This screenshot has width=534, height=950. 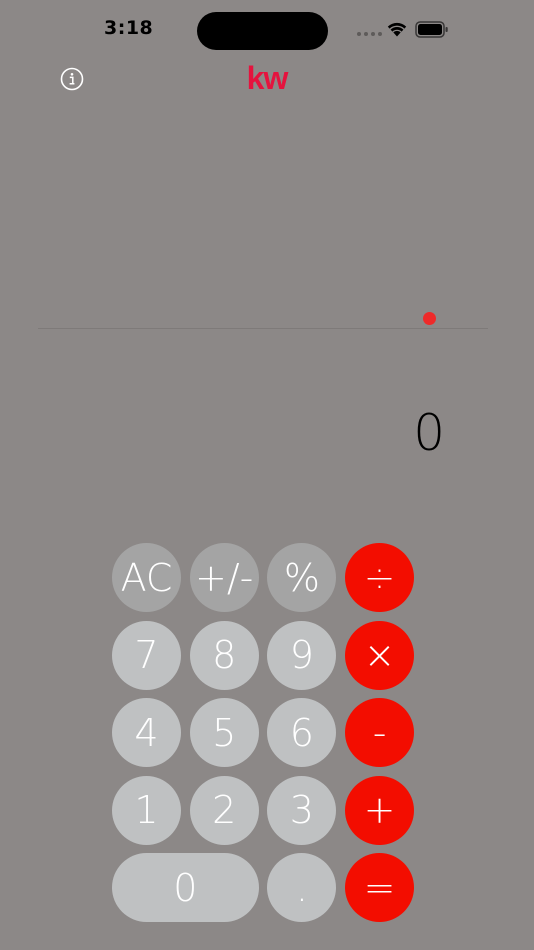 I want to click on status-bar: 3:18, so click(x=267, y=30).